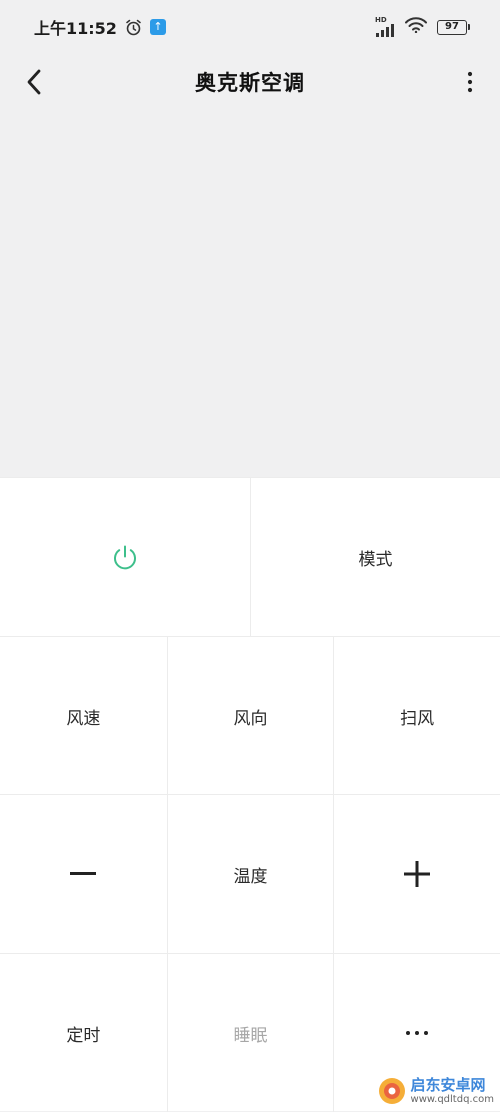  What do you see at coordinates (157, 27) in the screenshot?
I see `notification-icon: ↑` at bounding box center [157, 27].